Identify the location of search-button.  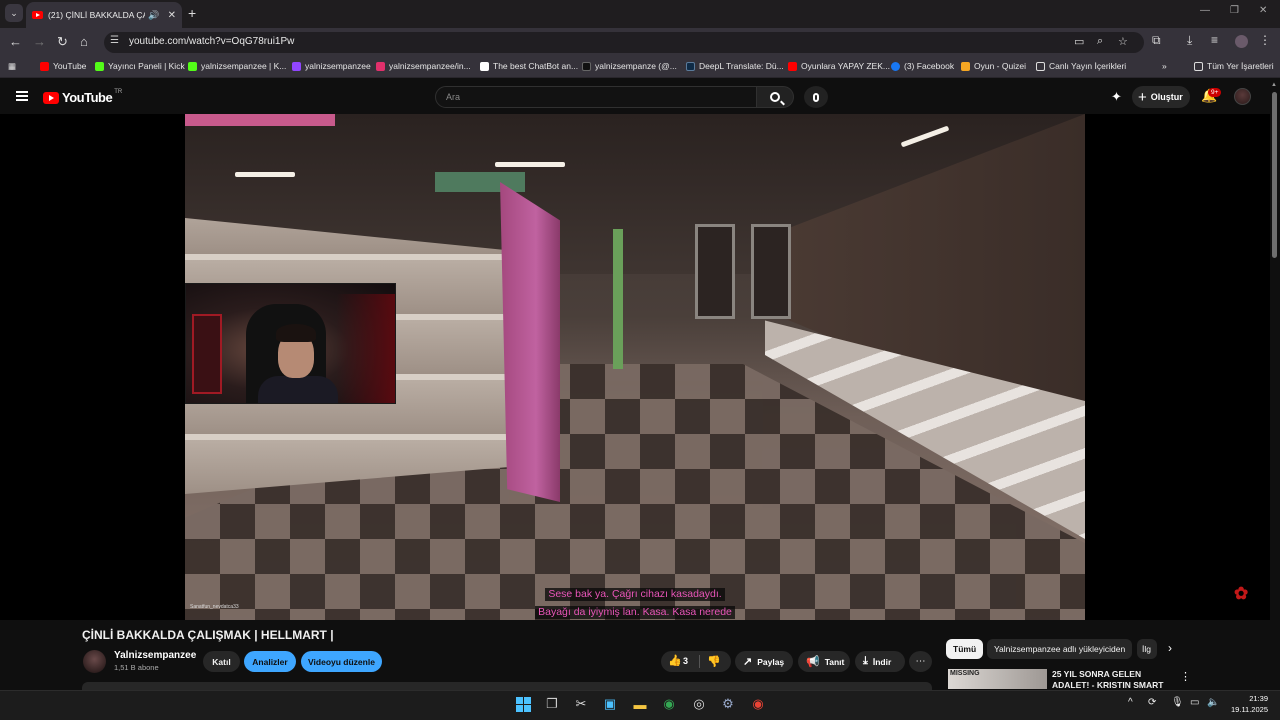
(775, 97).